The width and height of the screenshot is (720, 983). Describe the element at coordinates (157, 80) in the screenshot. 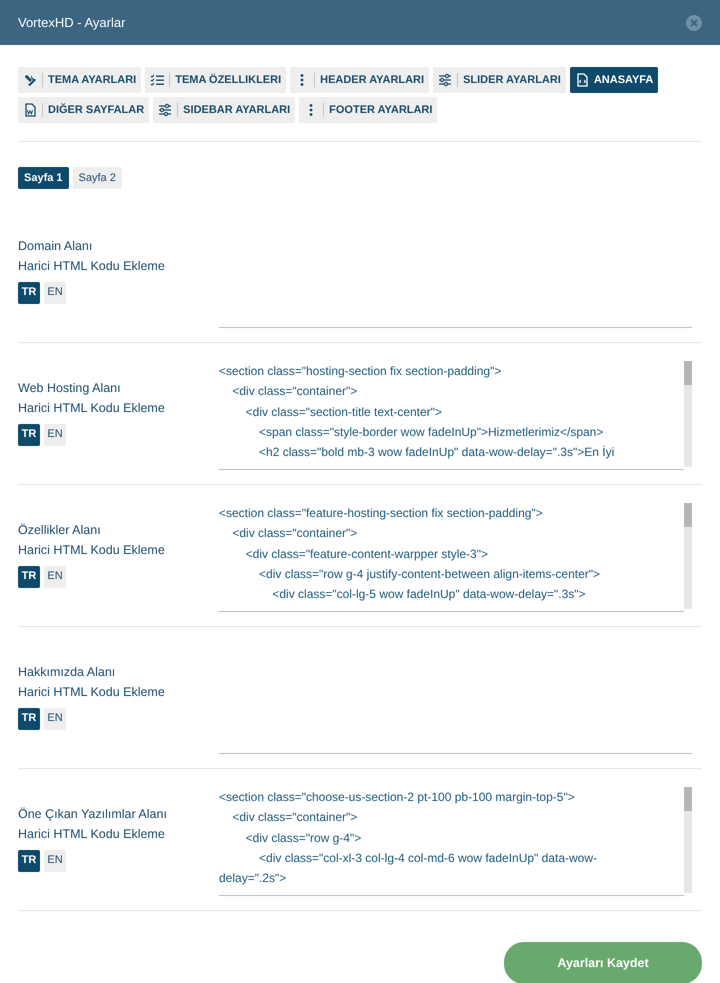

I see `checklist-icon` at that location.